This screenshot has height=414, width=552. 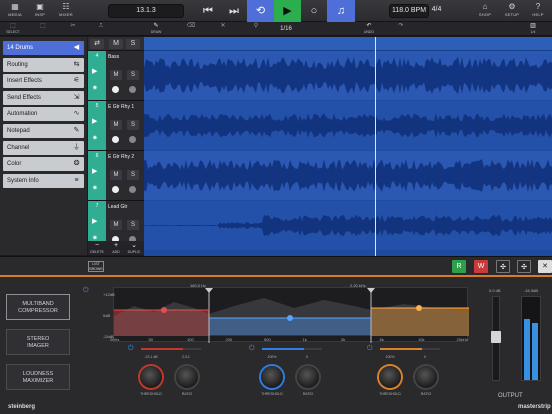 What do you see at coordinates (287, 11) in the screenshot?
I see `play-button: ▶` at bounding box center [287, 11].